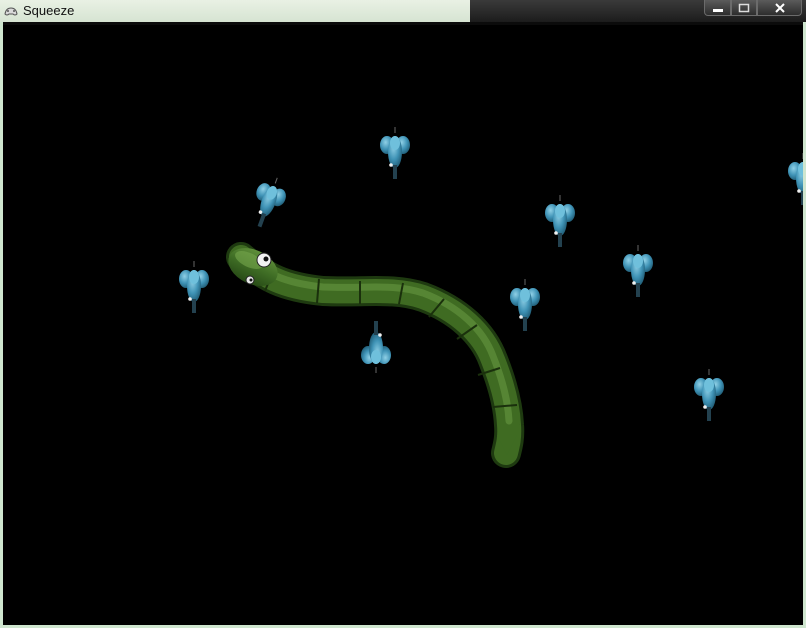  I want to click on window-controls, so click(753, 9).